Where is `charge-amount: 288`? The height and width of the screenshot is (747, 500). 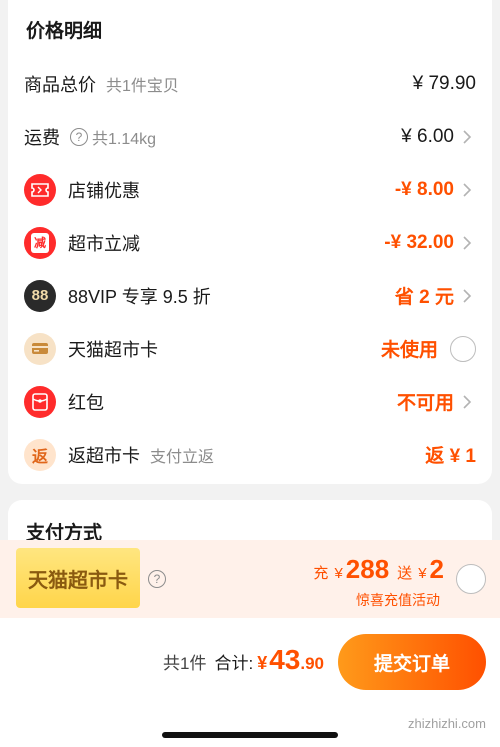 charge-amount: 288 is located at coordinates (367, 569).